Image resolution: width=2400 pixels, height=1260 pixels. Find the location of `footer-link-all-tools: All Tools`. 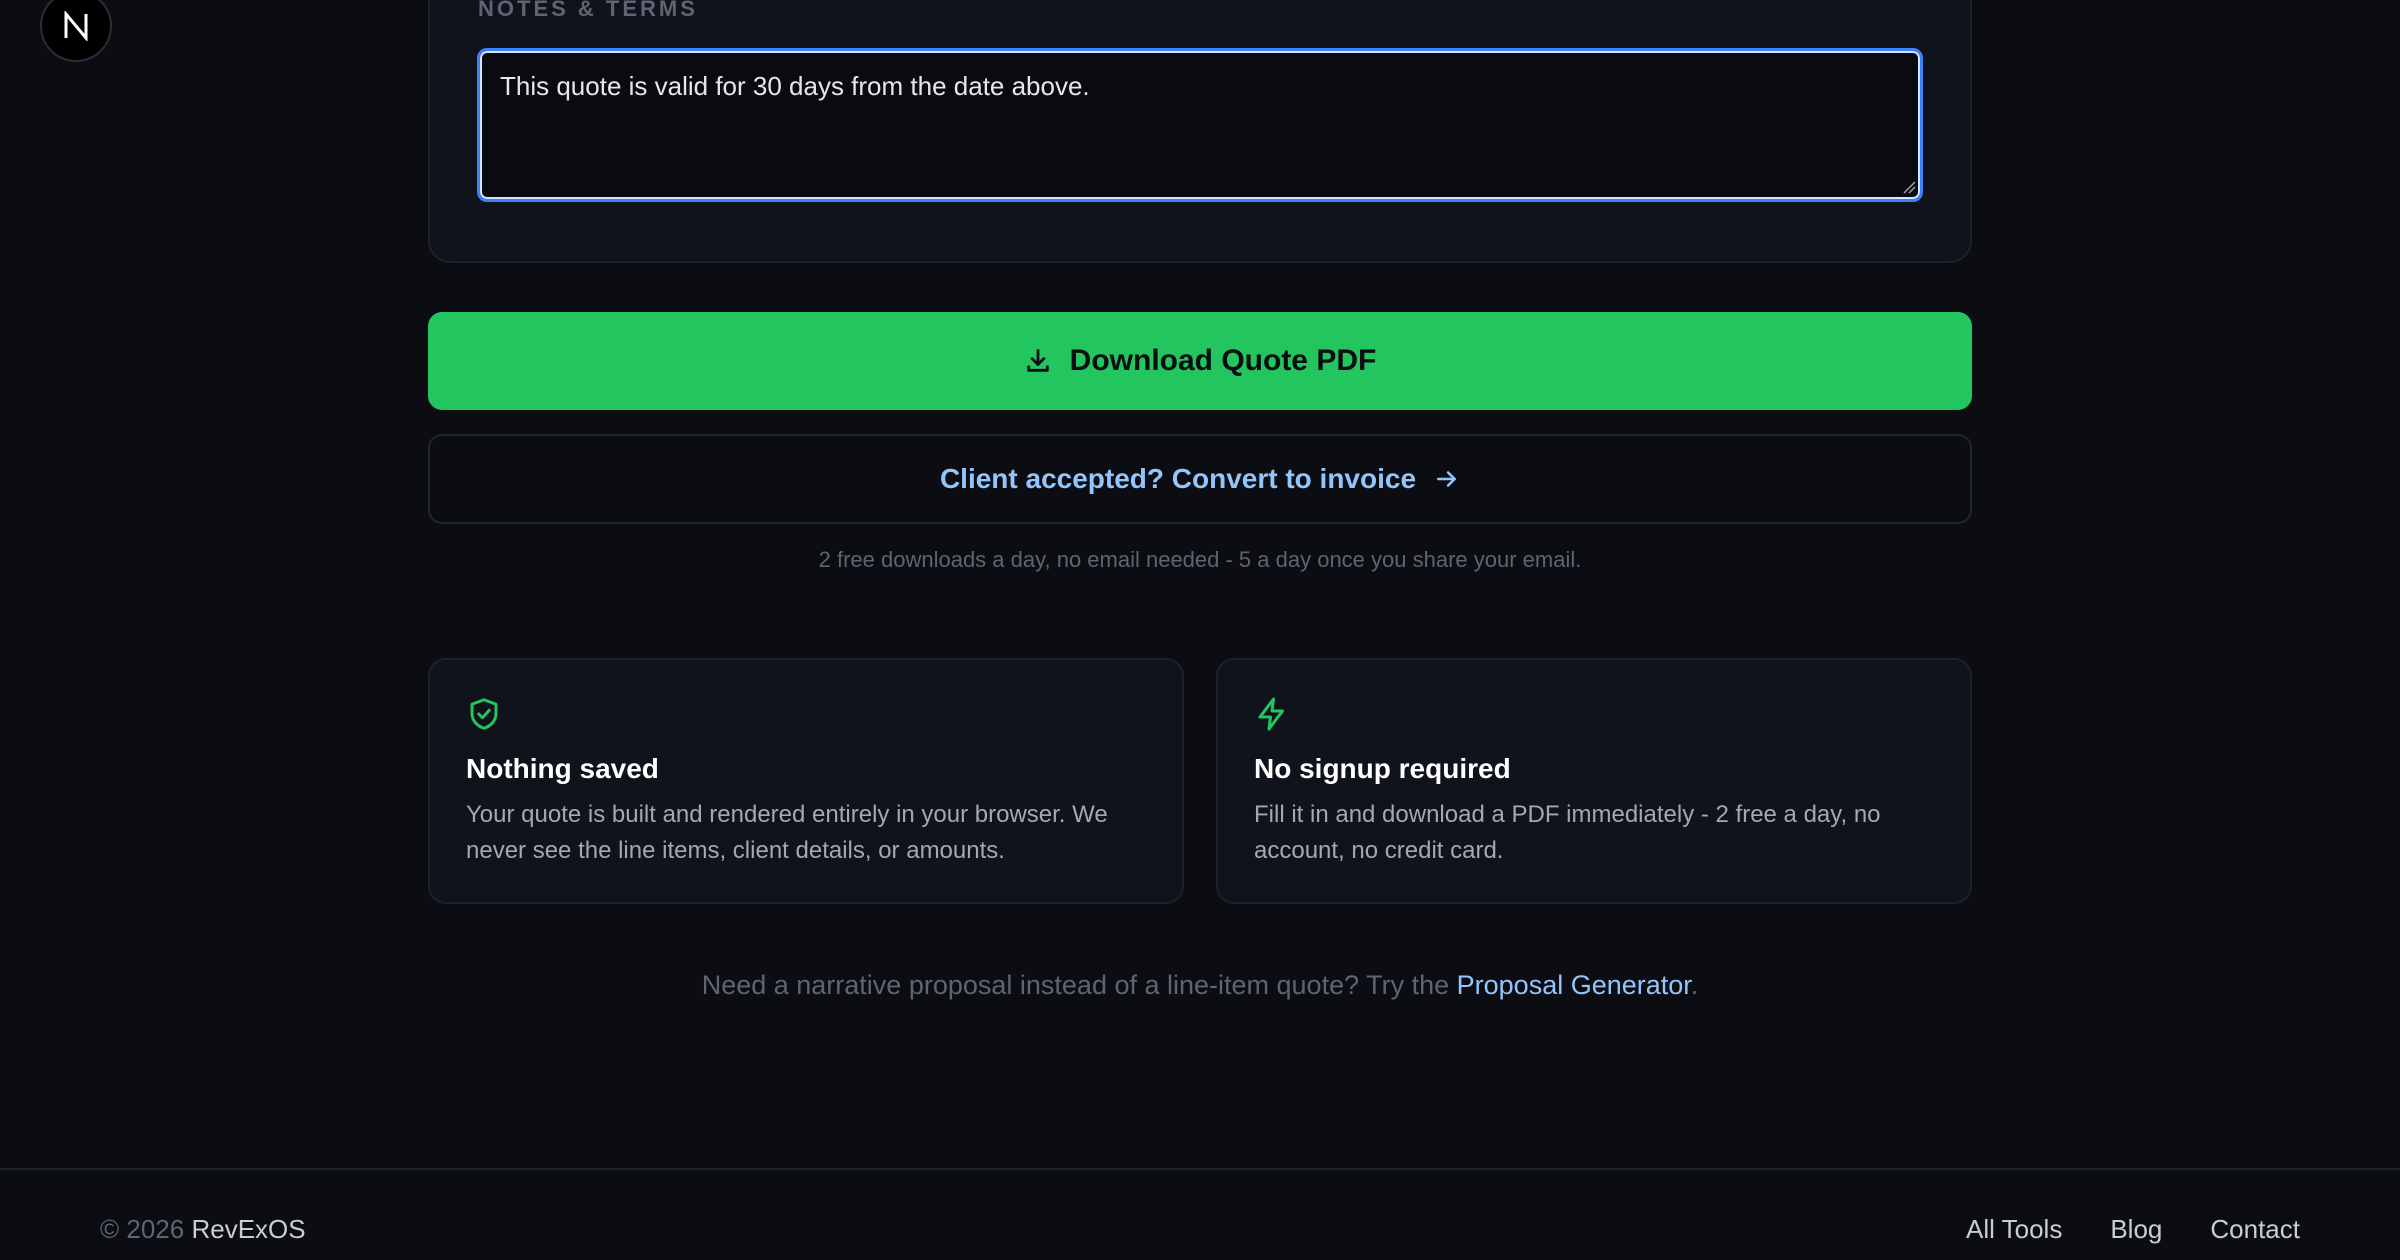

footer-link-all-tools: All Tools is located at coordinates (2014, 1229).